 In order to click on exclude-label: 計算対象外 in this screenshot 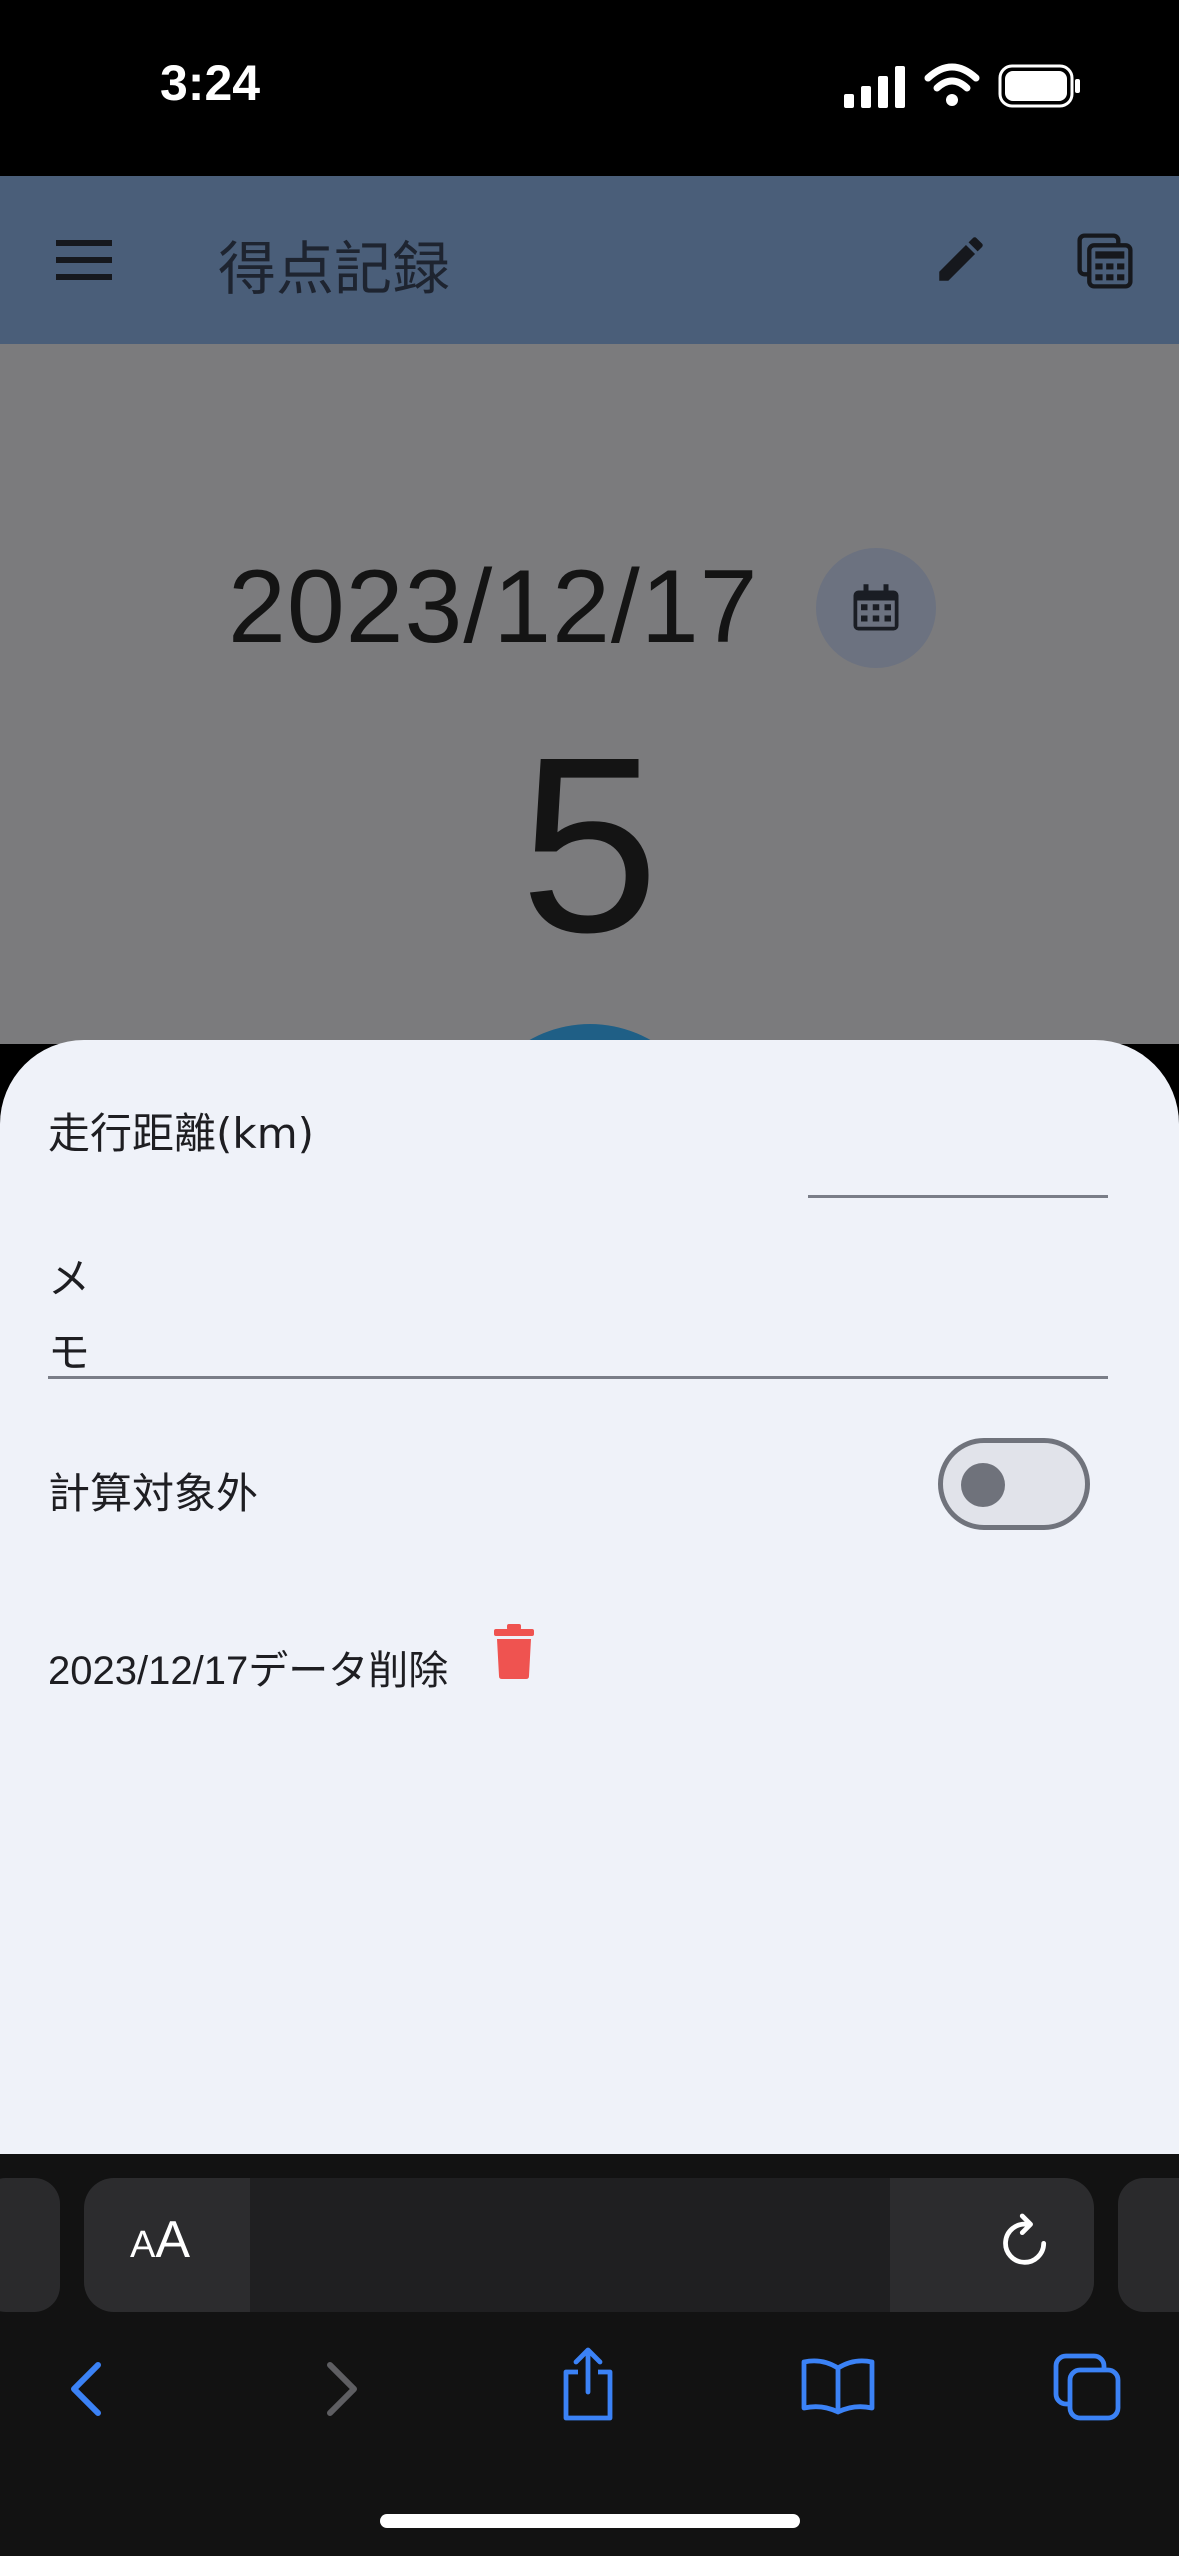, I will do `click(153, 1493)`.